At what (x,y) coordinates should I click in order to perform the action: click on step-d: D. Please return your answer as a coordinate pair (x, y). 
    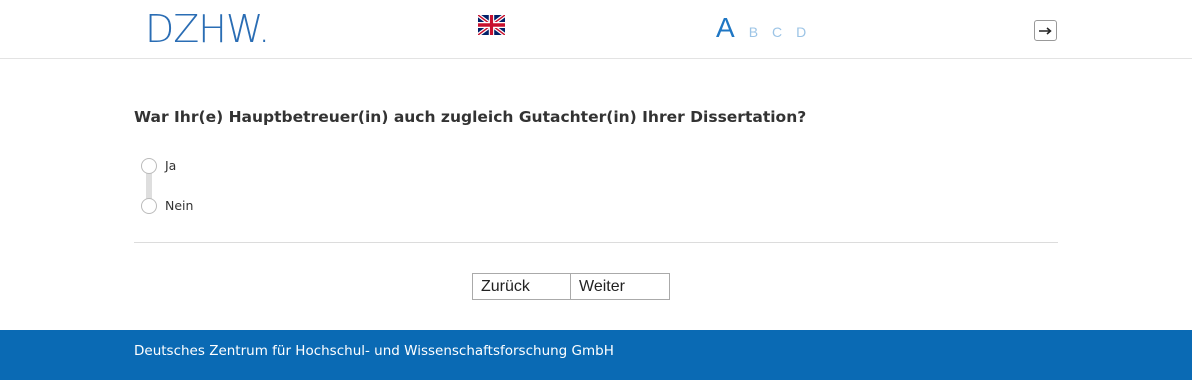
    Looking at the image, I should click on (801, 32).